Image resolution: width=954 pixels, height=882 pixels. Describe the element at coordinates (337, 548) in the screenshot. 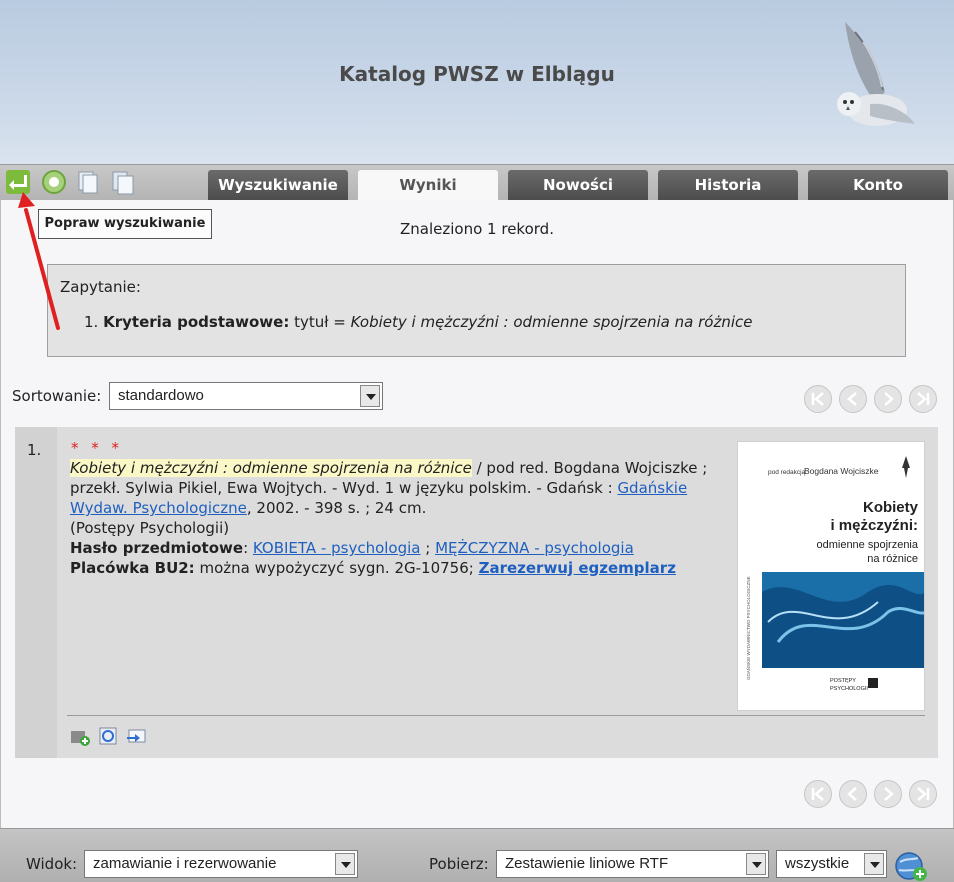

I see `subject-link-kobieta: KOBIETA - psychologia` at that location.